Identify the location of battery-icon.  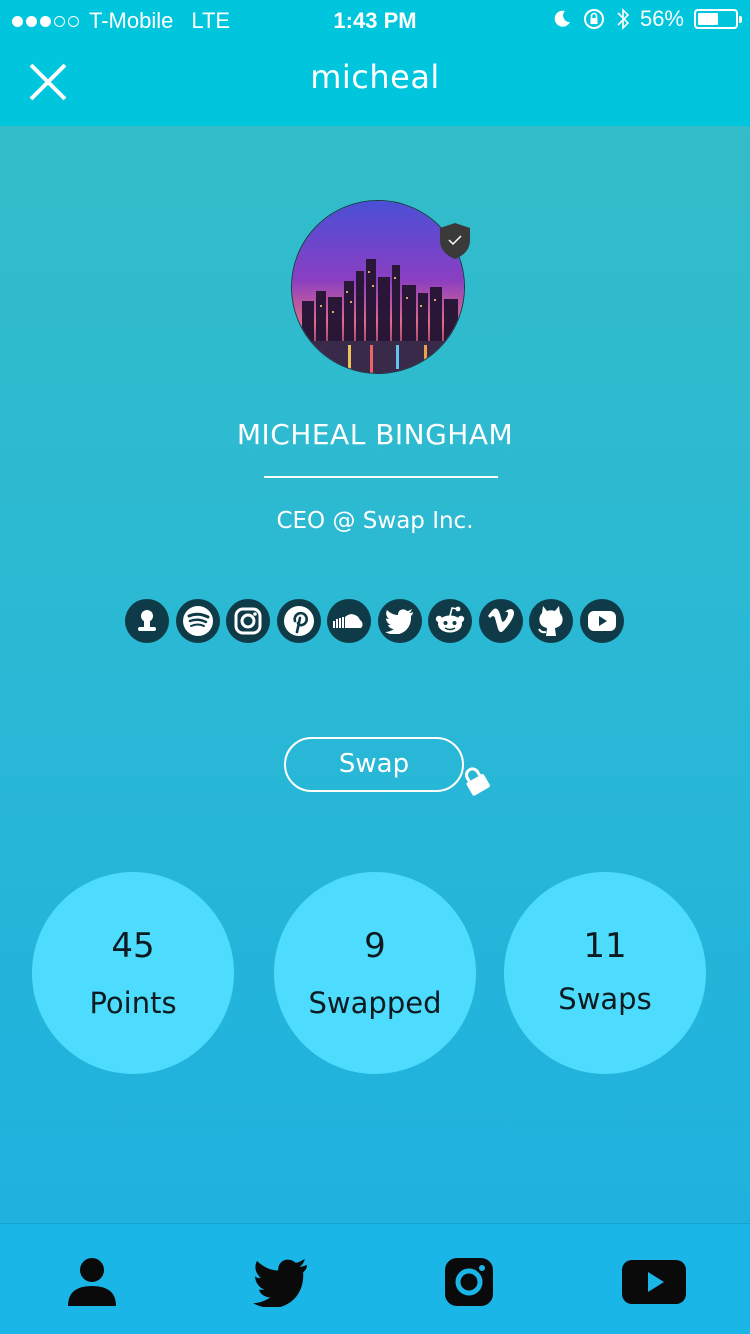
(718, 19).